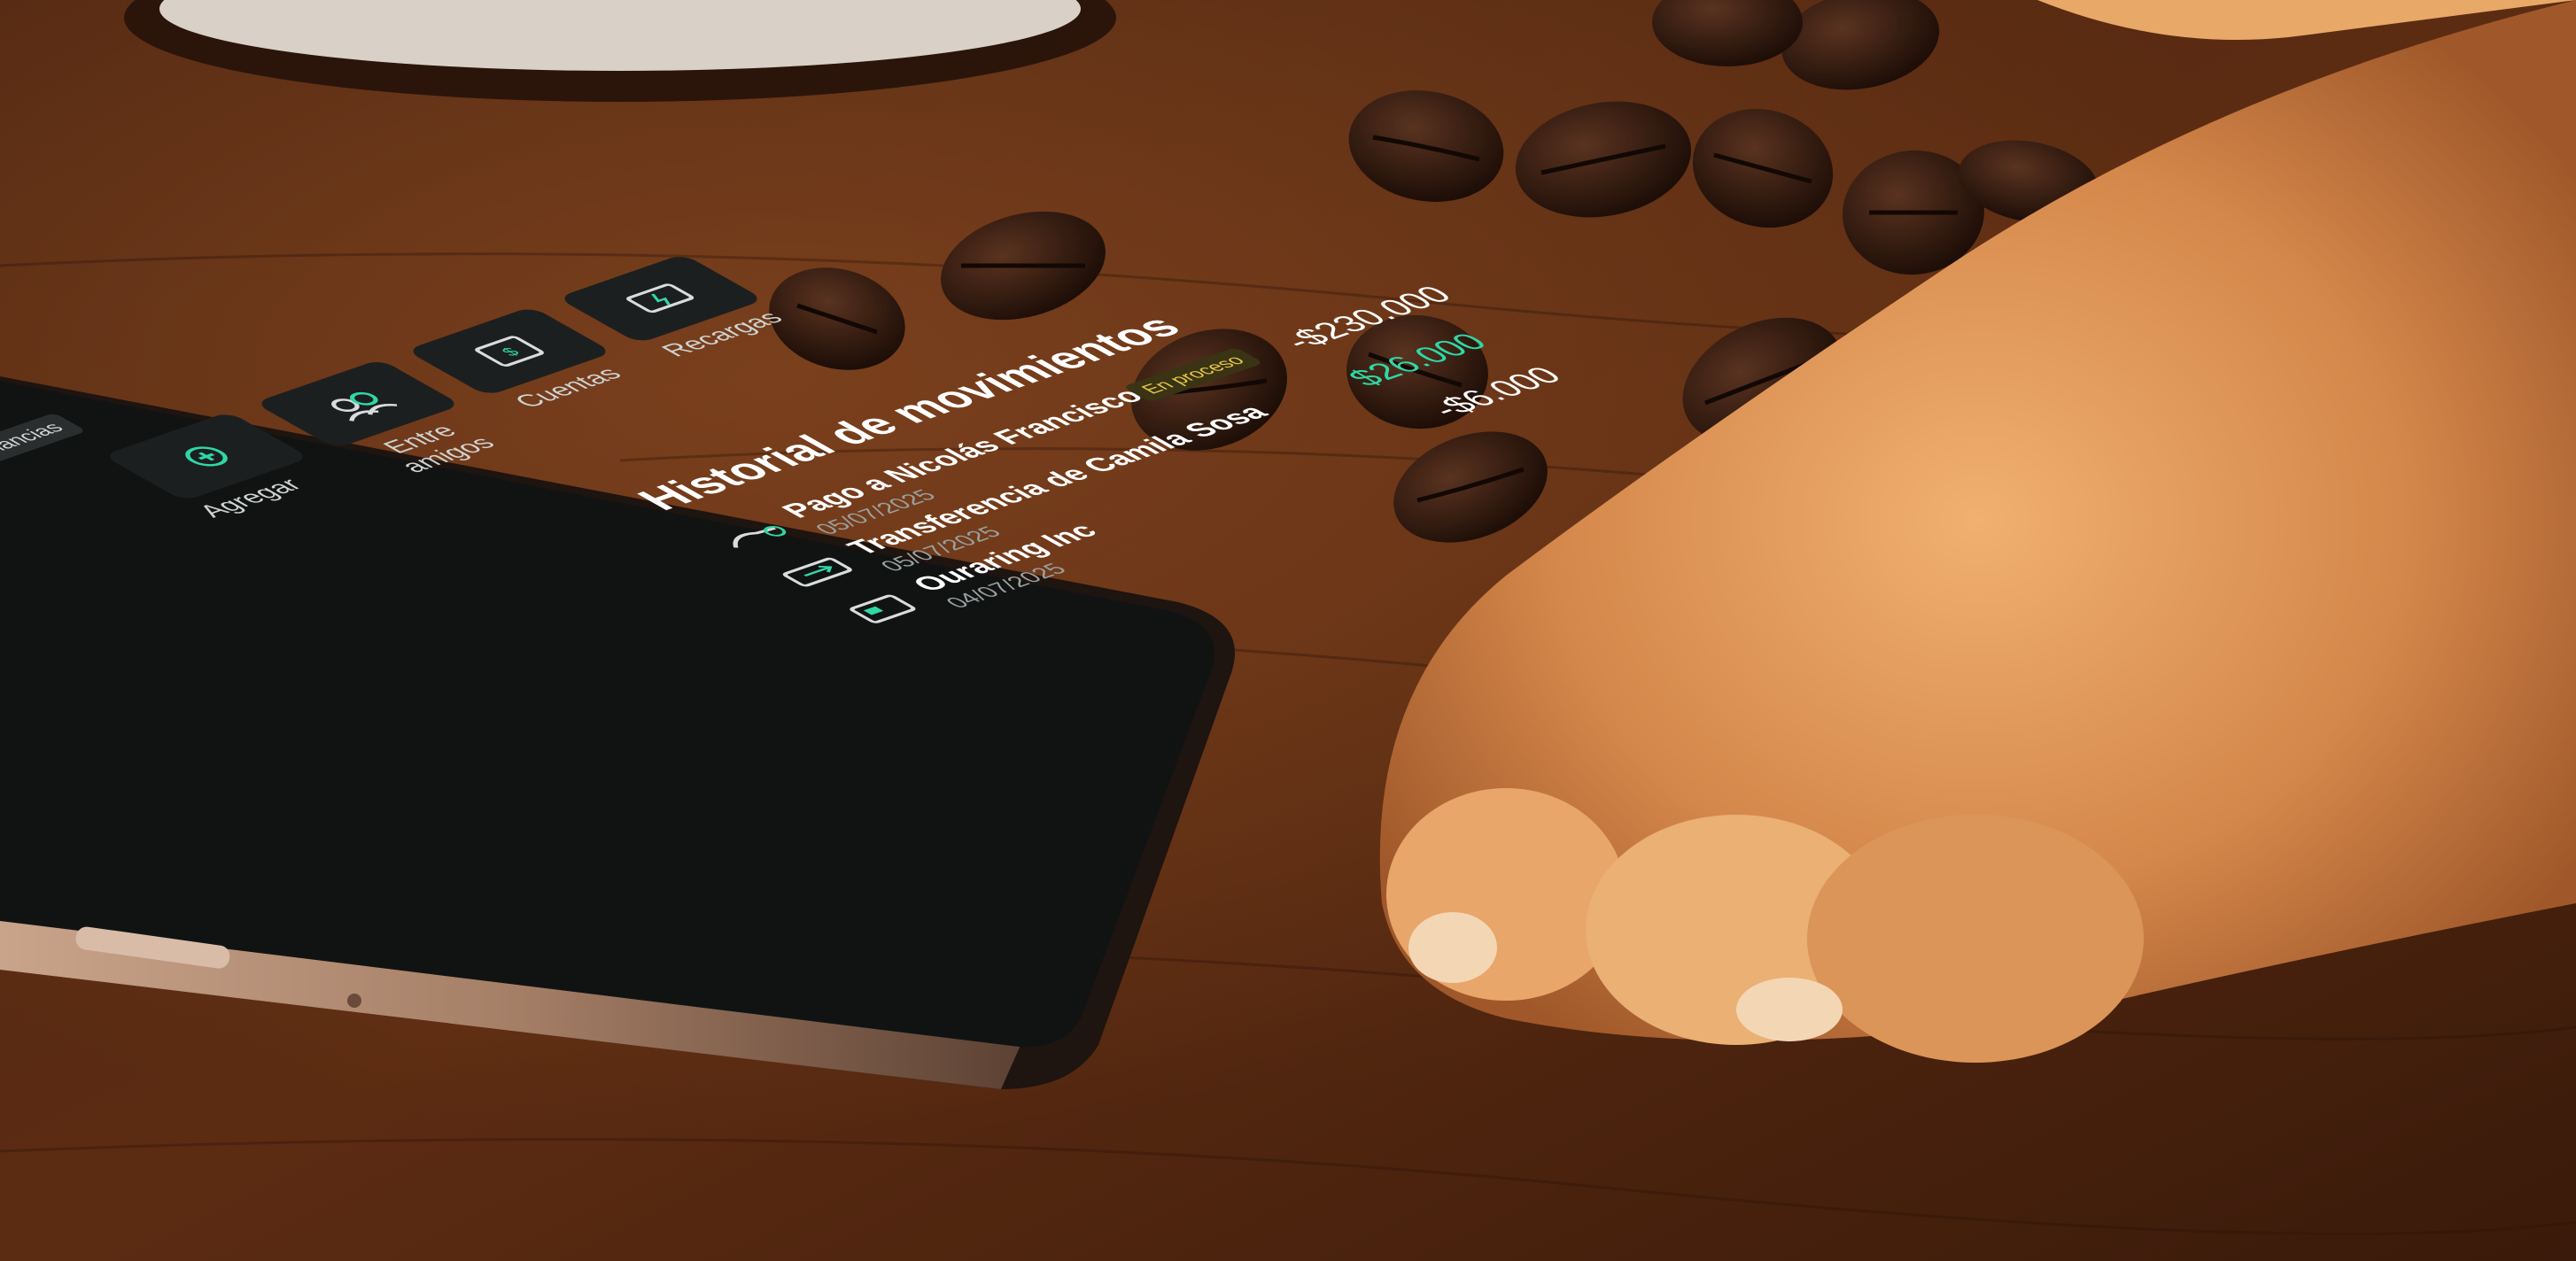 The height and width of the screenshot is (1261, 2576). I want to click on friends-icon, so click(364, 406).